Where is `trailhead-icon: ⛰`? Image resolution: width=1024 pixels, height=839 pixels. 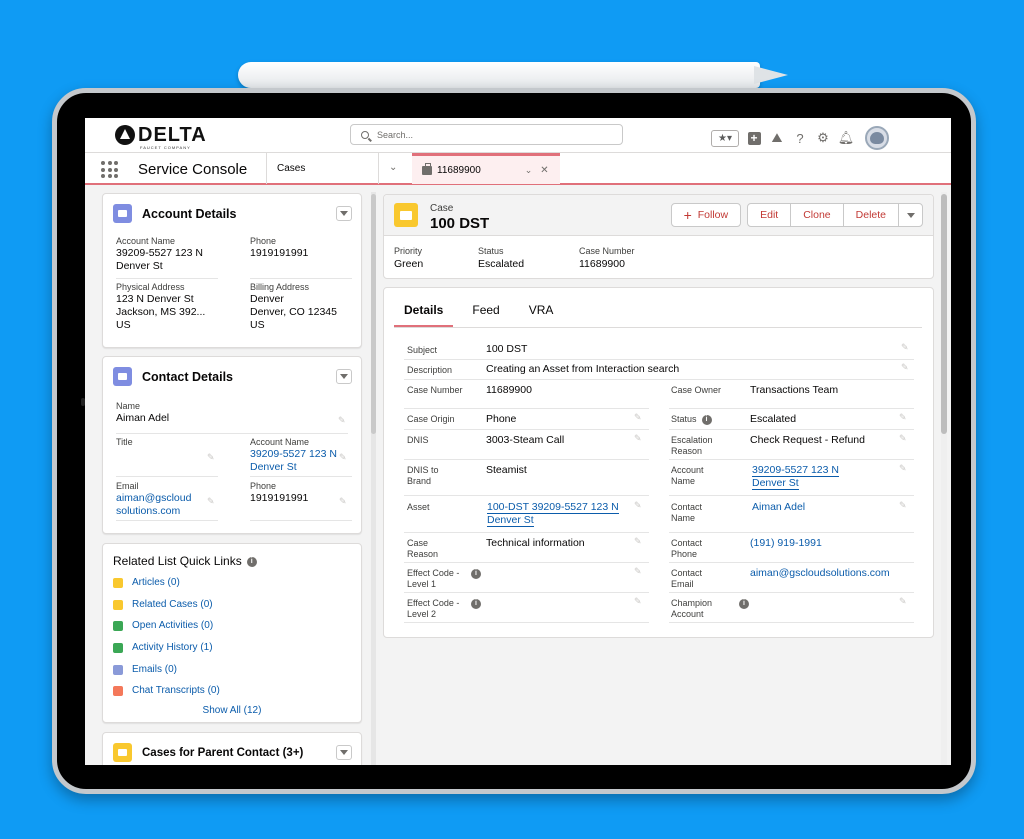 trailhead-icon: ⛰ is located at coordinates (777, 138).